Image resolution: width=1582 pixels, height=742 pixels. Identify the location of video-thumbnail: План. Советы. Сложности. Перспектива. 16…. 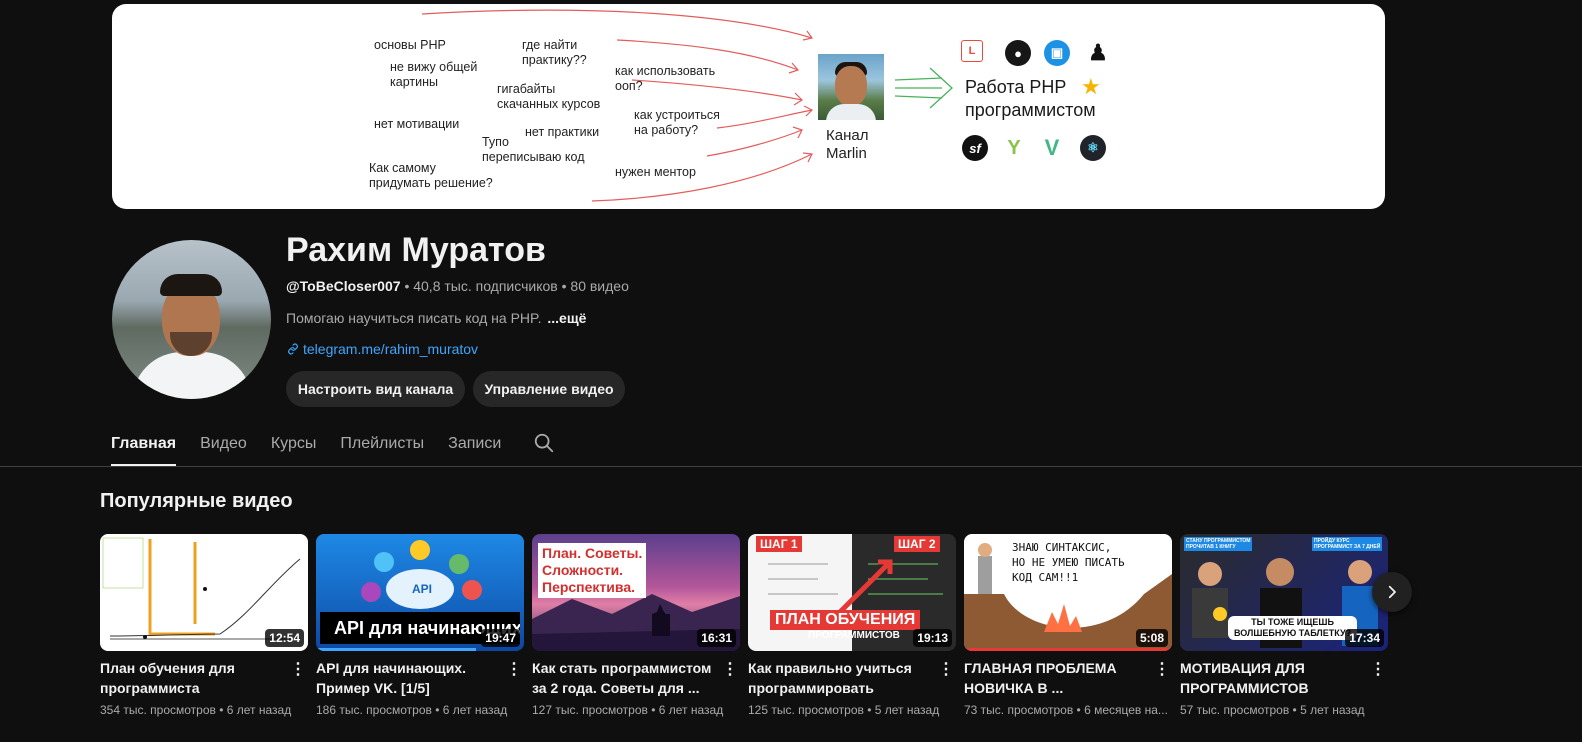
(636, 592).